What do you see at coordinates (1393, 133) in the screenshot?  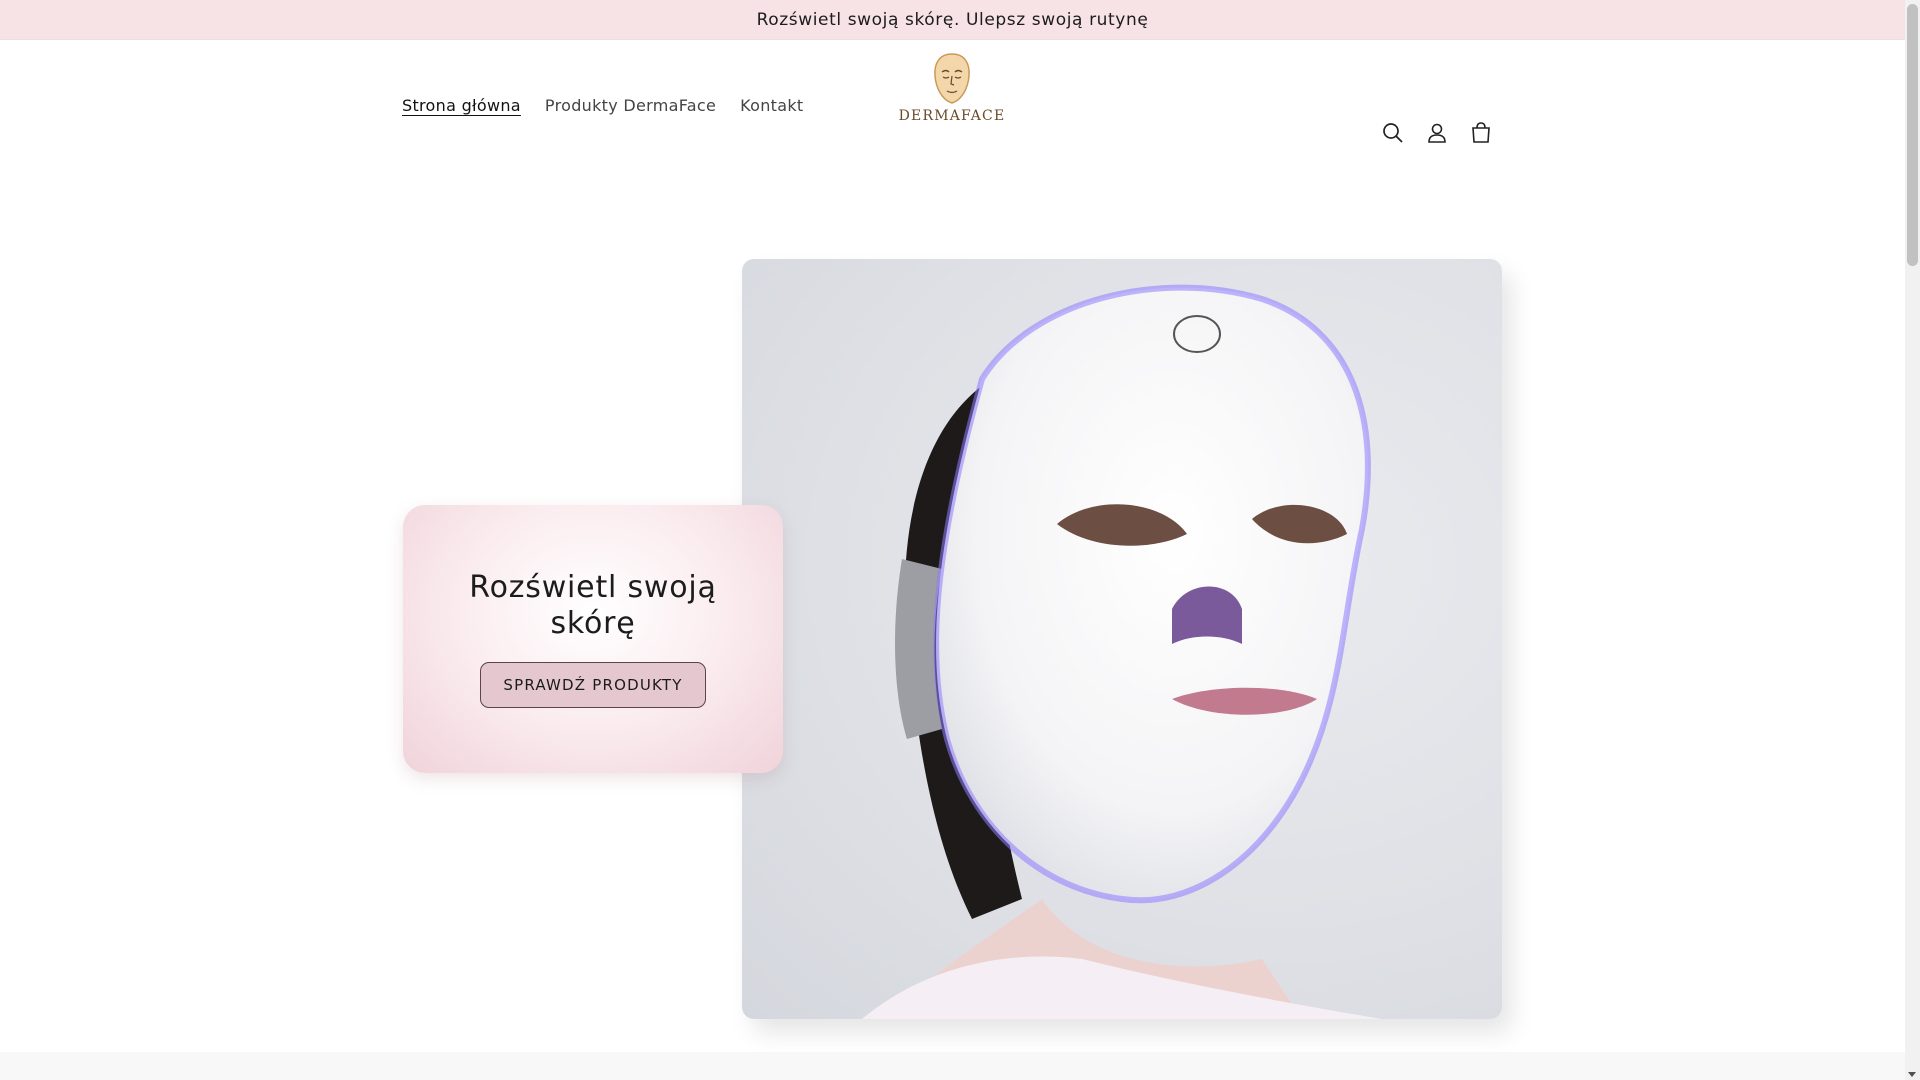 I see `search-icon` at bounding box center [1393, 133].